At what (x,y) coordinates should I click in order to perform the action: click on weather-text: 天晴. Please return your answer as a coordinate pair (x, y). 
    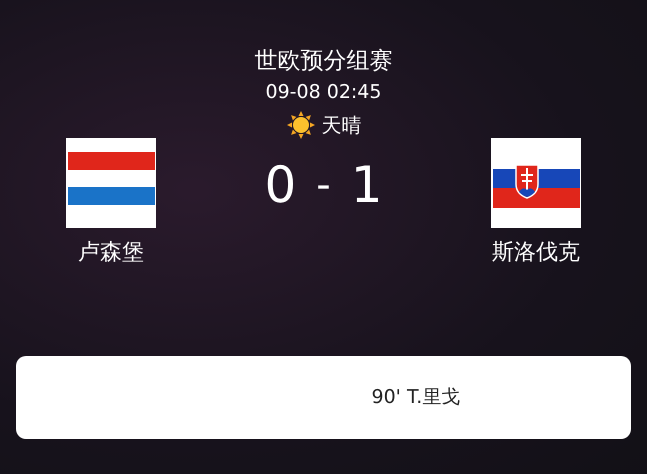
    Looking at the image, I should click on (342, 125).